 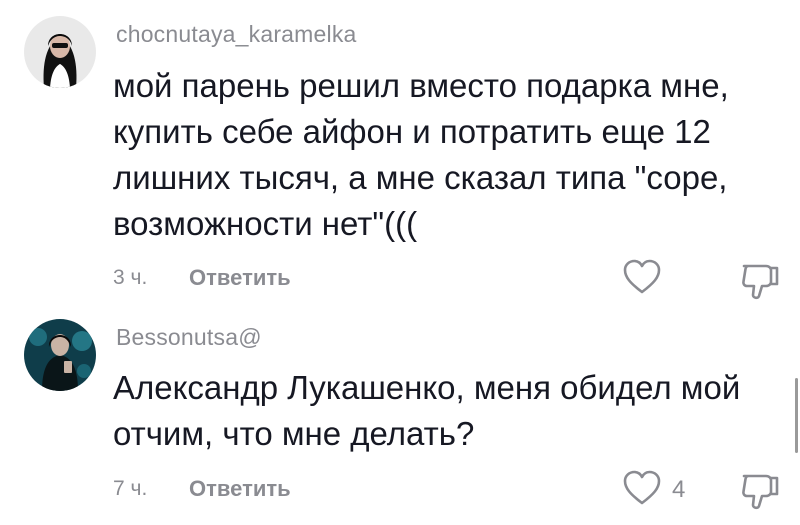 I want to click on comment-meta: 7 ч. Ответить, so click(x=202, y=489).